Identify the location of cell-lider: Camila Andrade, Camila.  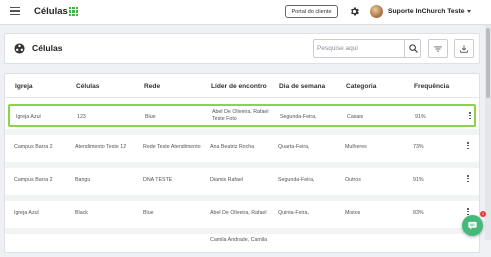
(239, 240).